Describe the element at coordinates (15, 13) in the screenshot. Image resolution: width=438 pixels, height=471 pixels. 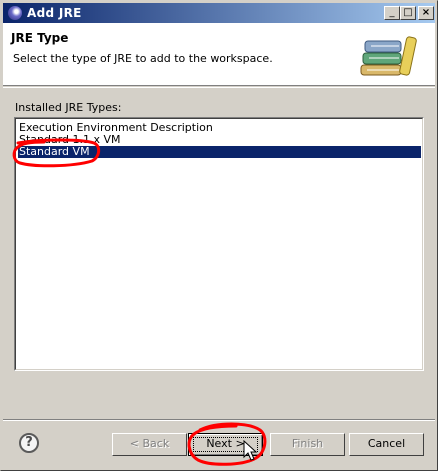
I see `eclipse-icon` at that location.